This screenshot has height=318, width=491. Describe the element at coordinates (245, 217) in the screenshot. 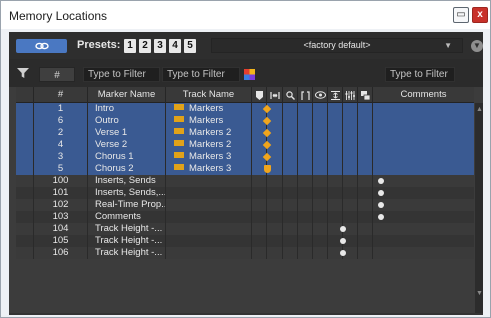

I see `table-row: 103 Comments` at that location.